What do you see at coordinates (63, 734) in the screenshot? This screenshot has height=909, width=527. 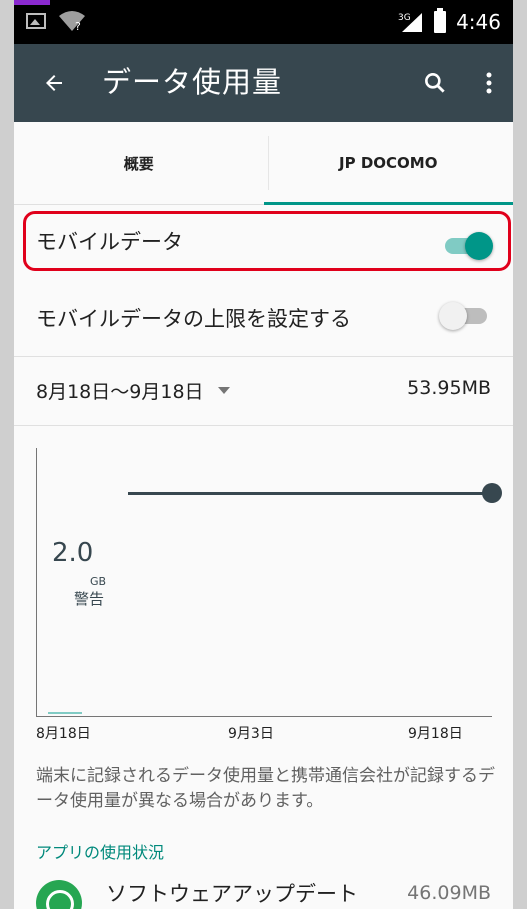 I see `x-tick-start: 8月18日` at bounding box center [63, 734].